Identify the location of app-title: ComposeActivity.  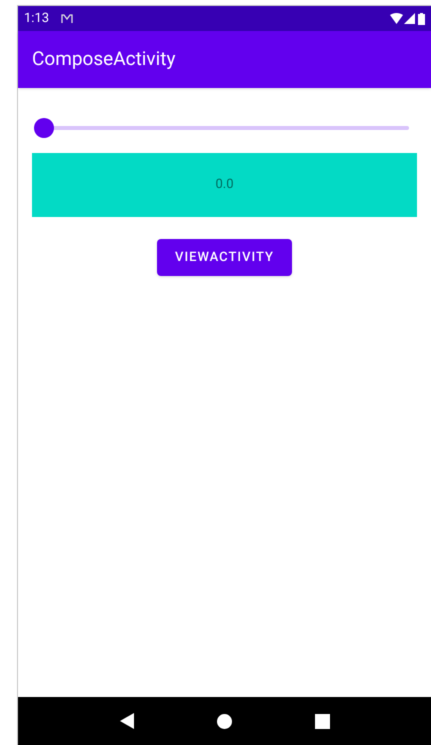
(104, 59).